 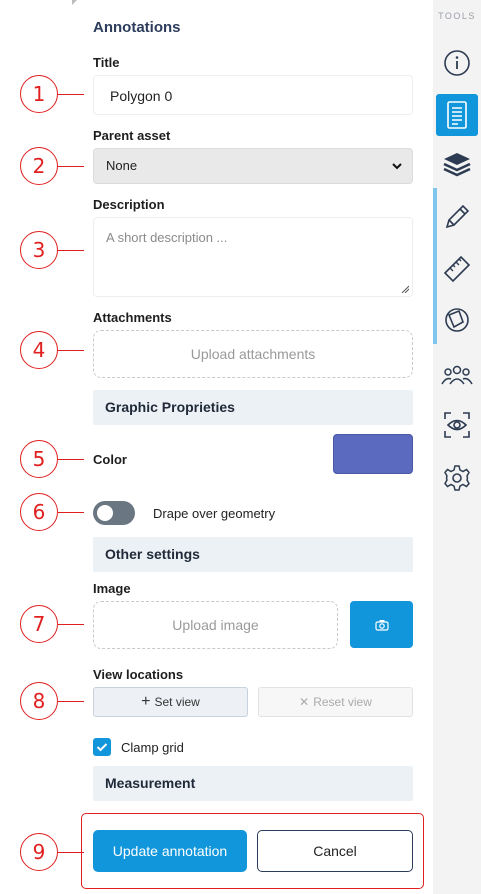 I want to click on callout-9: 9, so click(x=39, y=852).